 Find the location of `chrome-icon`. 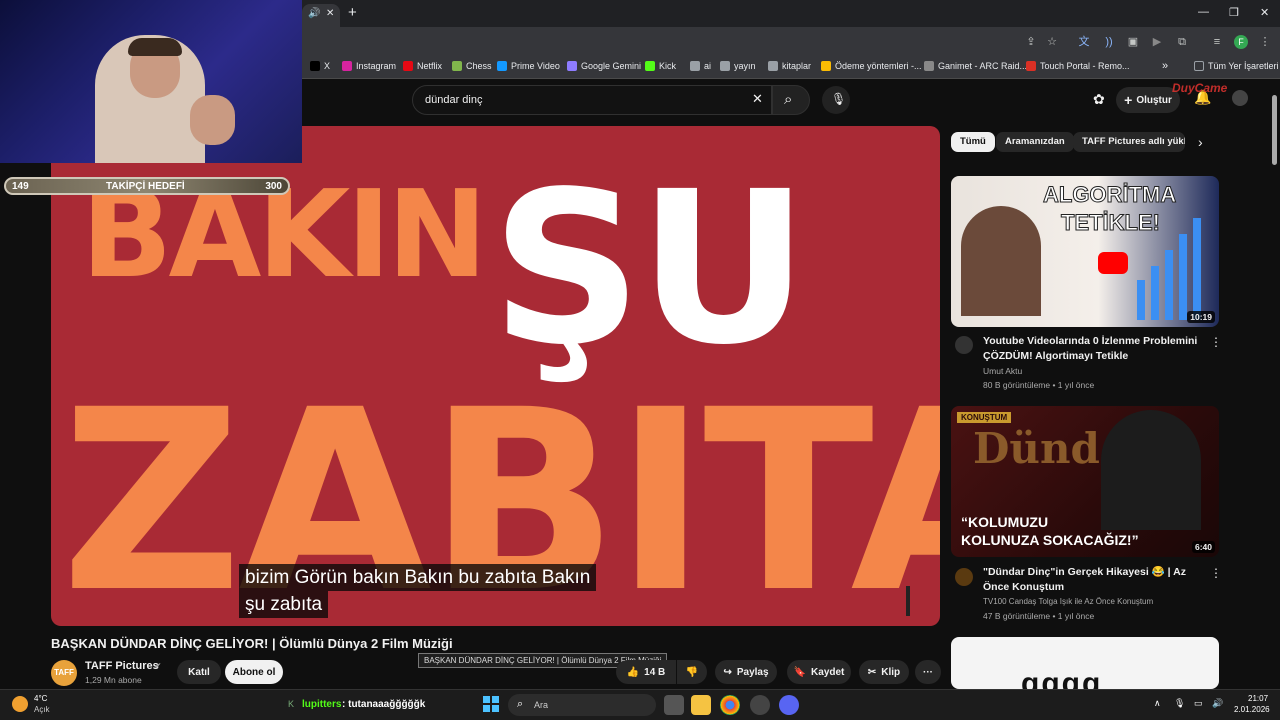

chrome-icon is located at coordinates (730, 705).